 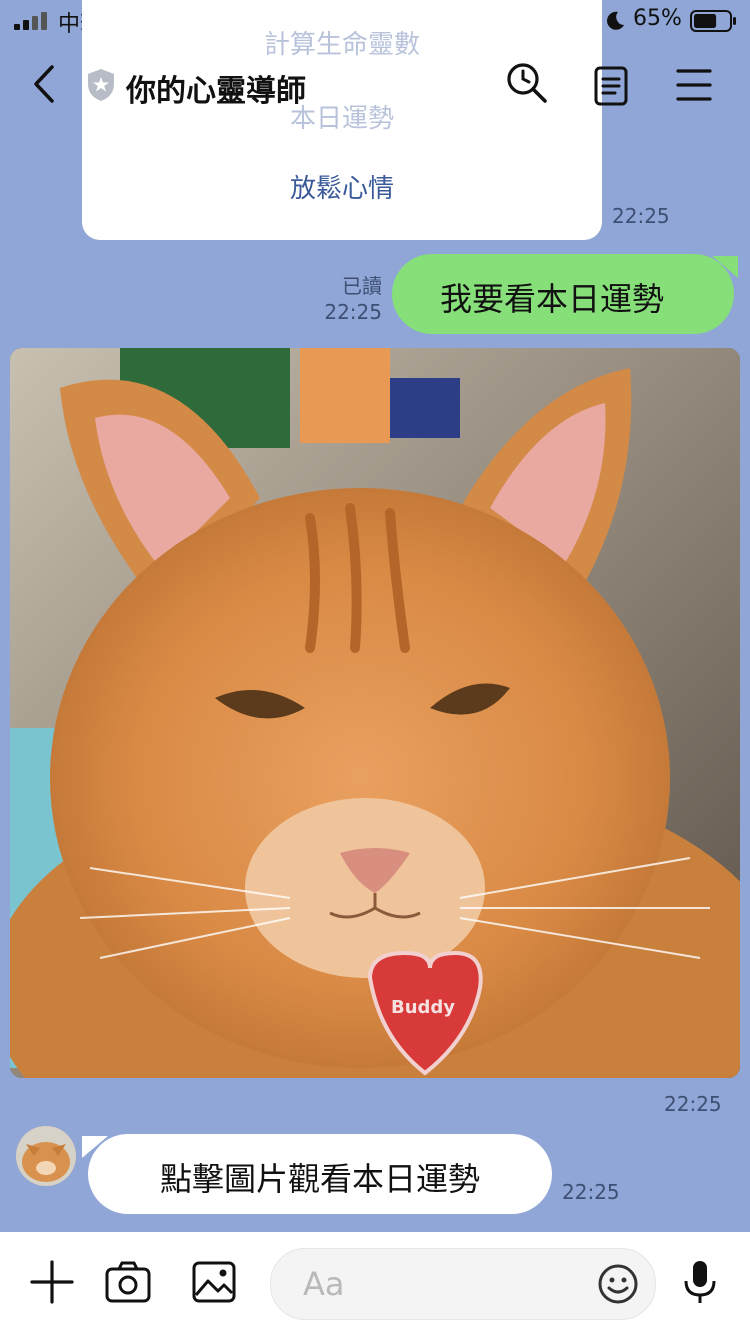 What do you see at coordinates (342, 186) in the screenshot?
I see `menu-item-relax: 放鬆心情` at bounding box center [342, 186].